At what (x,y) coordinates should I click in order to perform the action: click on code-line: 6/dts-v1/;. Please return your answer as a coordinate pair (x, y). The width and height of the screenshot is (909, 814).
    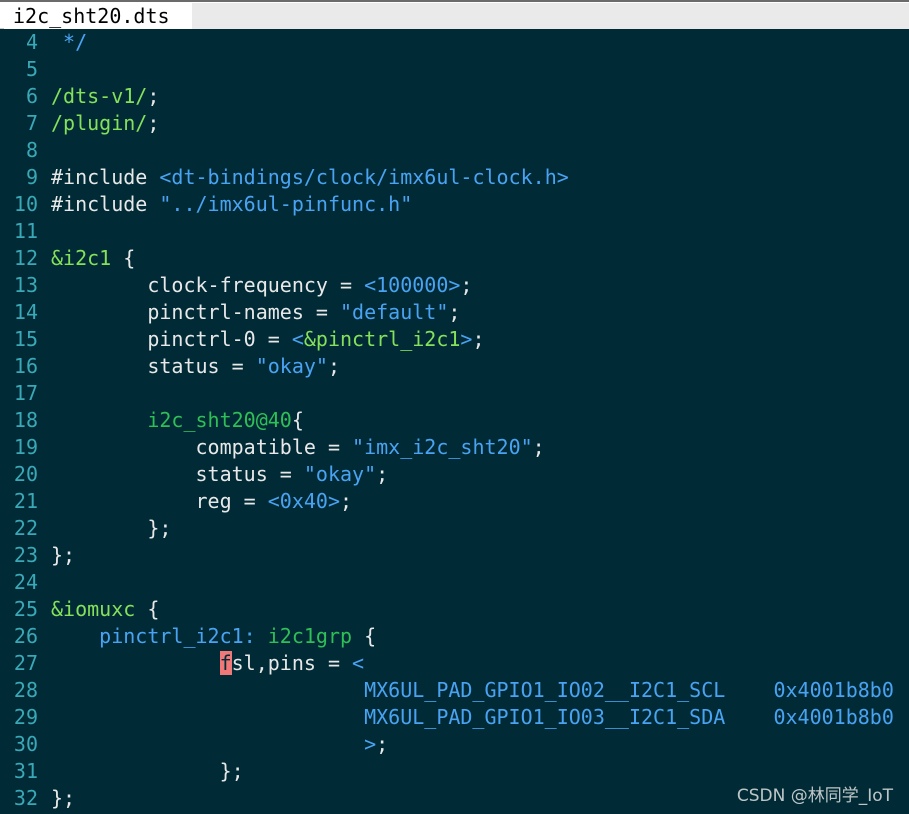
    Looking at the image, I should click on (454, 96).